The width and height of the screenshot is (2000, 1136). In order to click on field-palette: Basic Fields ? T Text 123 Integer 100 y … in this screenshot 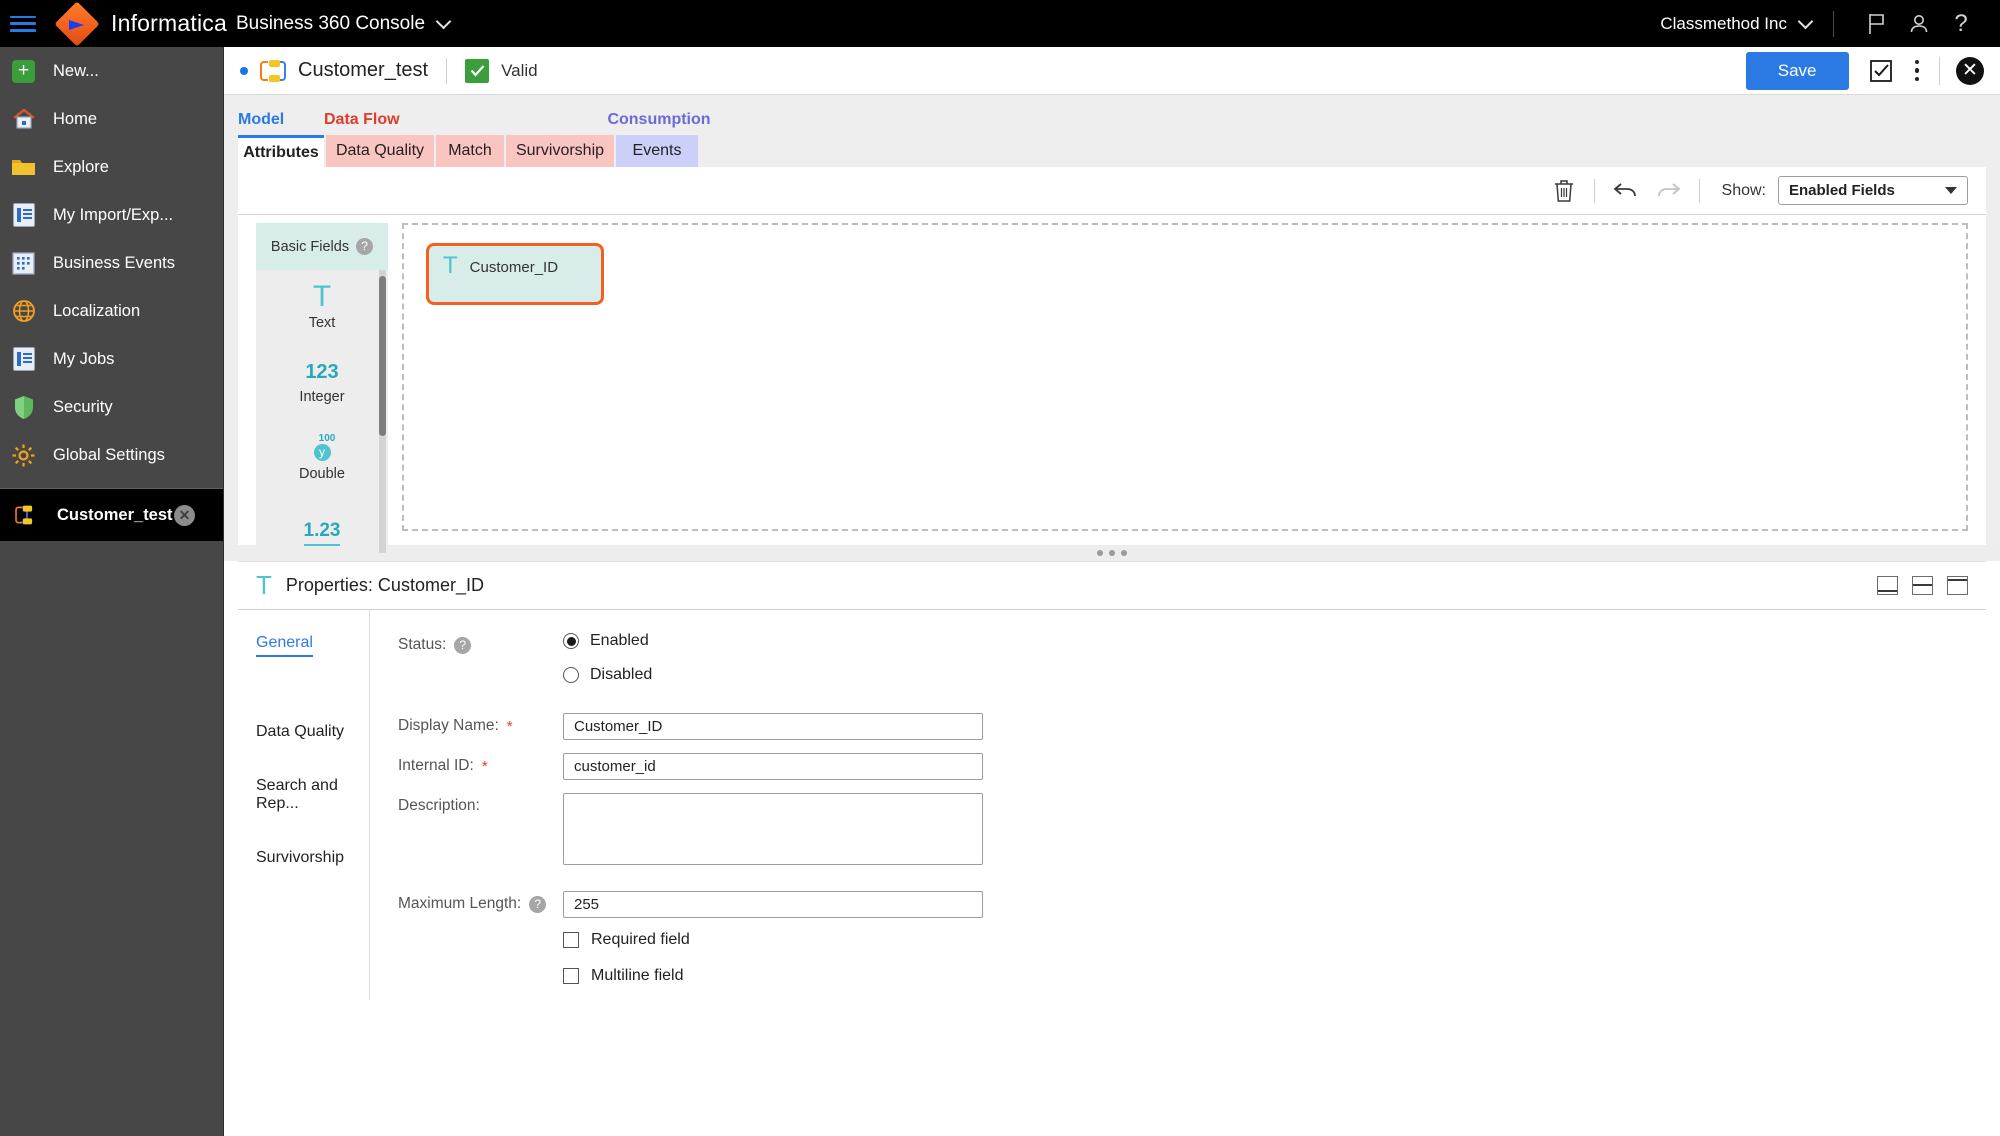, I will do `click(322, 388)`.